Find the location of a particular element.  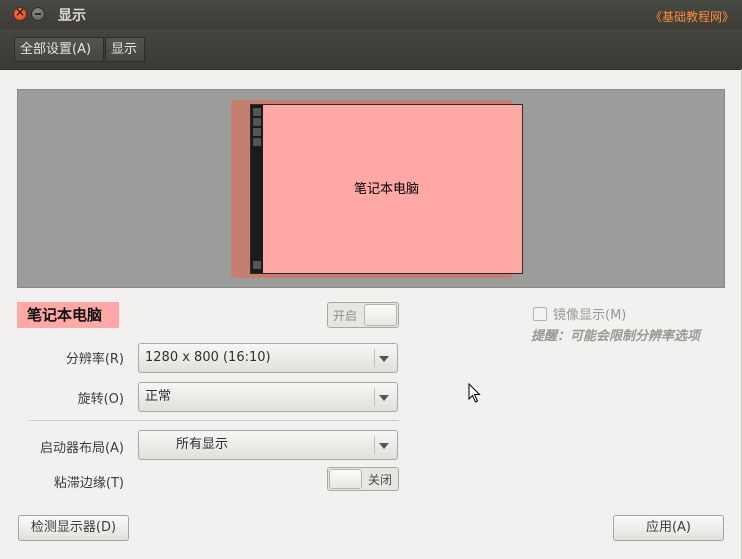

monitor-preview-label: 笔记本电脑 is located at coordinates (386, 189).